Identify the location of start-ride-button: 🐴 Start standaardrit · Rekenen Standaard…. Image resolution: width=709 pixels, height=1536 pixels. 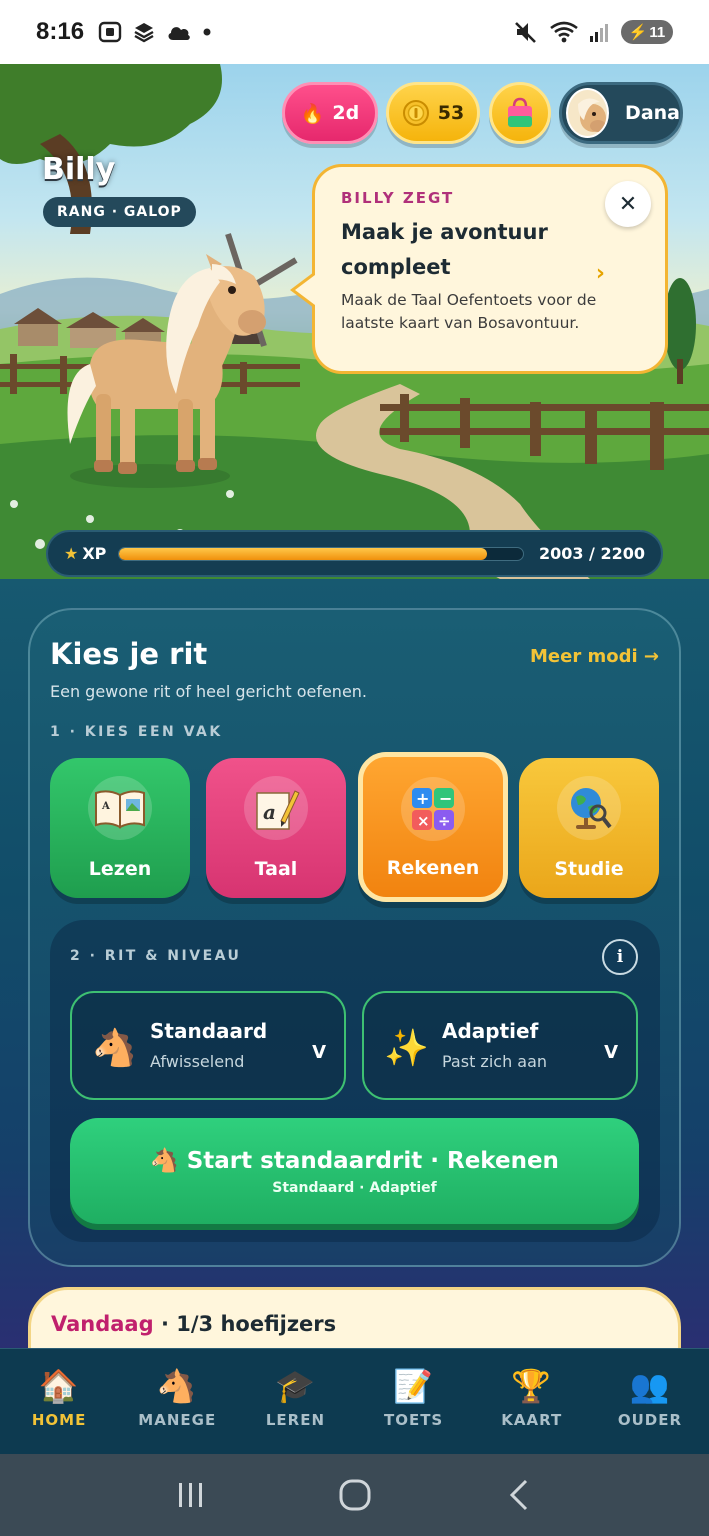
(354, 1171).